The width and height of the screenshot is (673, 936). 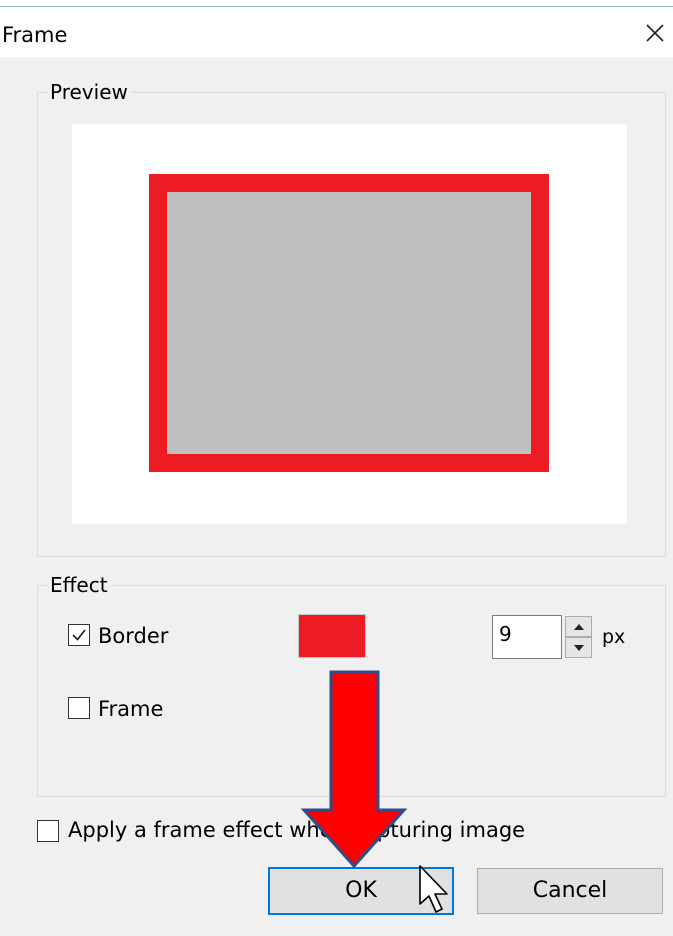 What do you see at coordinates (336, 3) in the screenshot?
I see `window-edge` at bounding box center [336, 3].